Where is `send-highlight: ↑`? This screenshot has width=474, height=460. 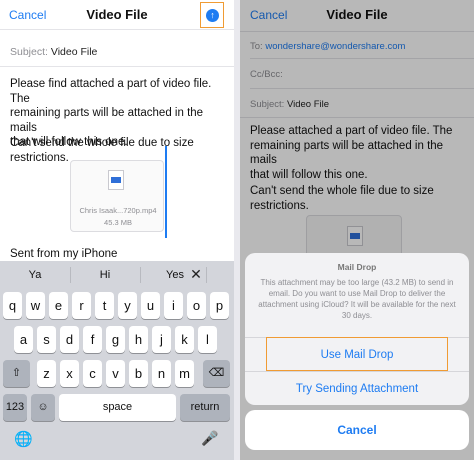
send-highlight: ↑ is located at coordinates (212, 15).